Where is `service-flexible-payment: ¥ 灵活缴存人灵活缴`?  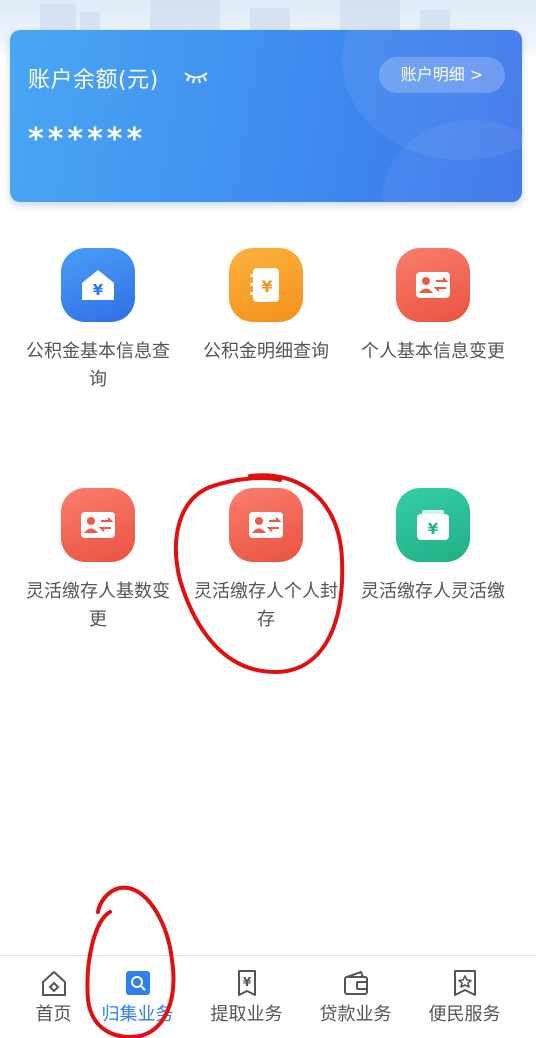 service-flexible-payment: ¥ 灵活缴存人灵活缴 is located at coordinates (433, 547).